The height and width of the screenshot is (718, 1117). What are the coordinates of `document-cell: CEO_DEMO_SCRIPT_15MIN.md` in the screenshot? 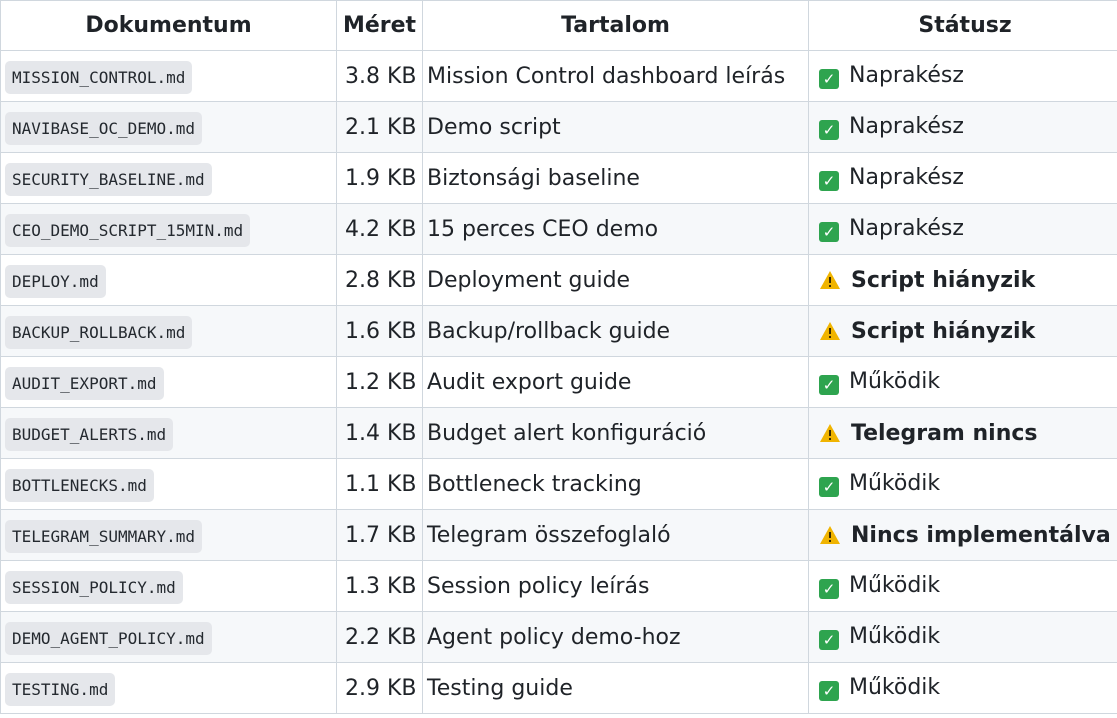 It's located at (168, 229).